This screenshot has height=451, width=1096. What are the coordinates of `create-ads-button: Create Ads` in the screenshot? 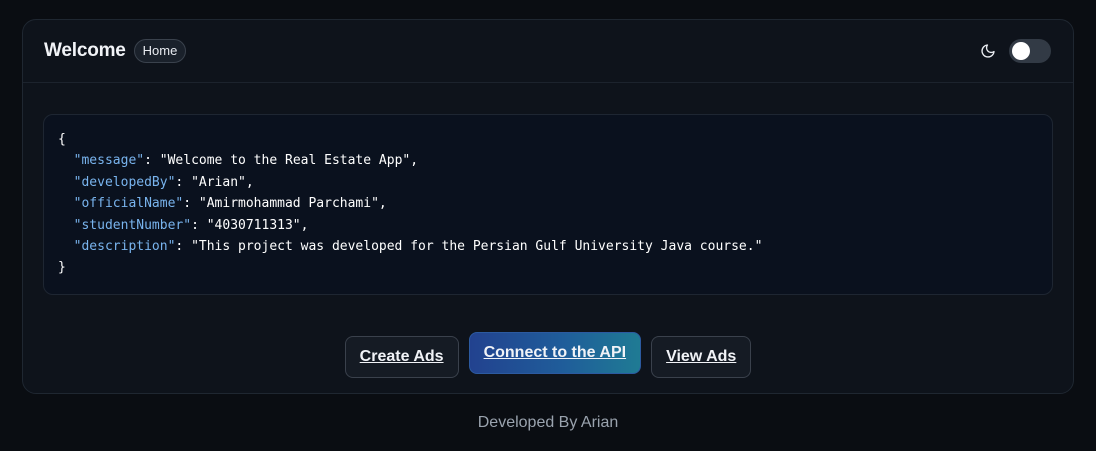 It's located at (401, 357).